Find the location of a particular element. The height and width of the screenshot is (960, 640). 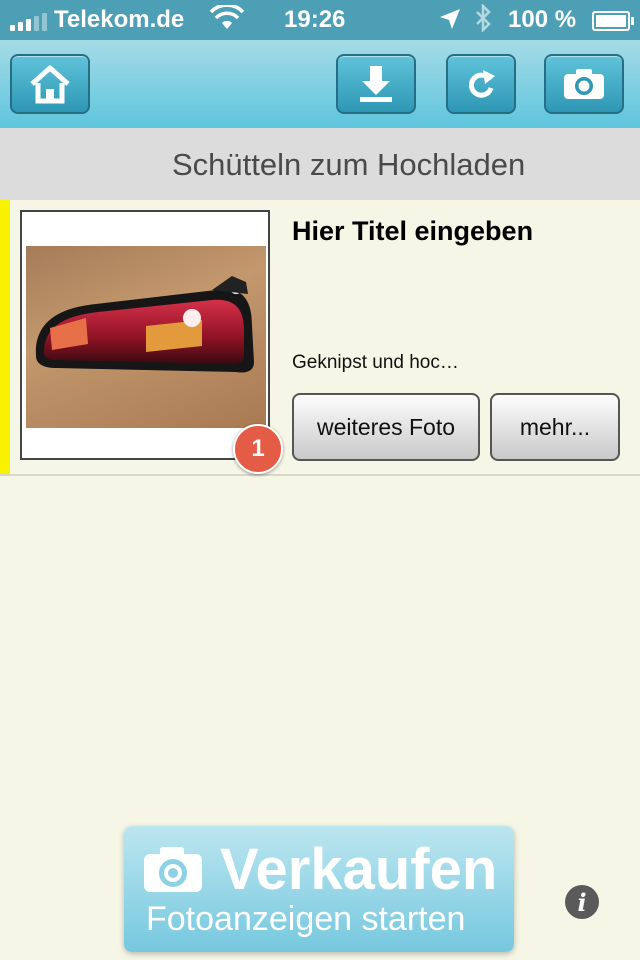

add-photo-button: weiteres Foto is located at coordinates (386, 427).